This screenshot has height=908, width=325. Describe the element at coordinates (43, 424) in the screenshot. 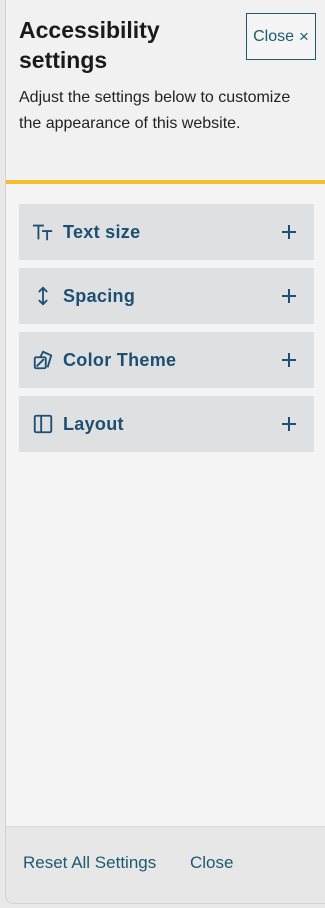

I see `layout-icon` at that location.